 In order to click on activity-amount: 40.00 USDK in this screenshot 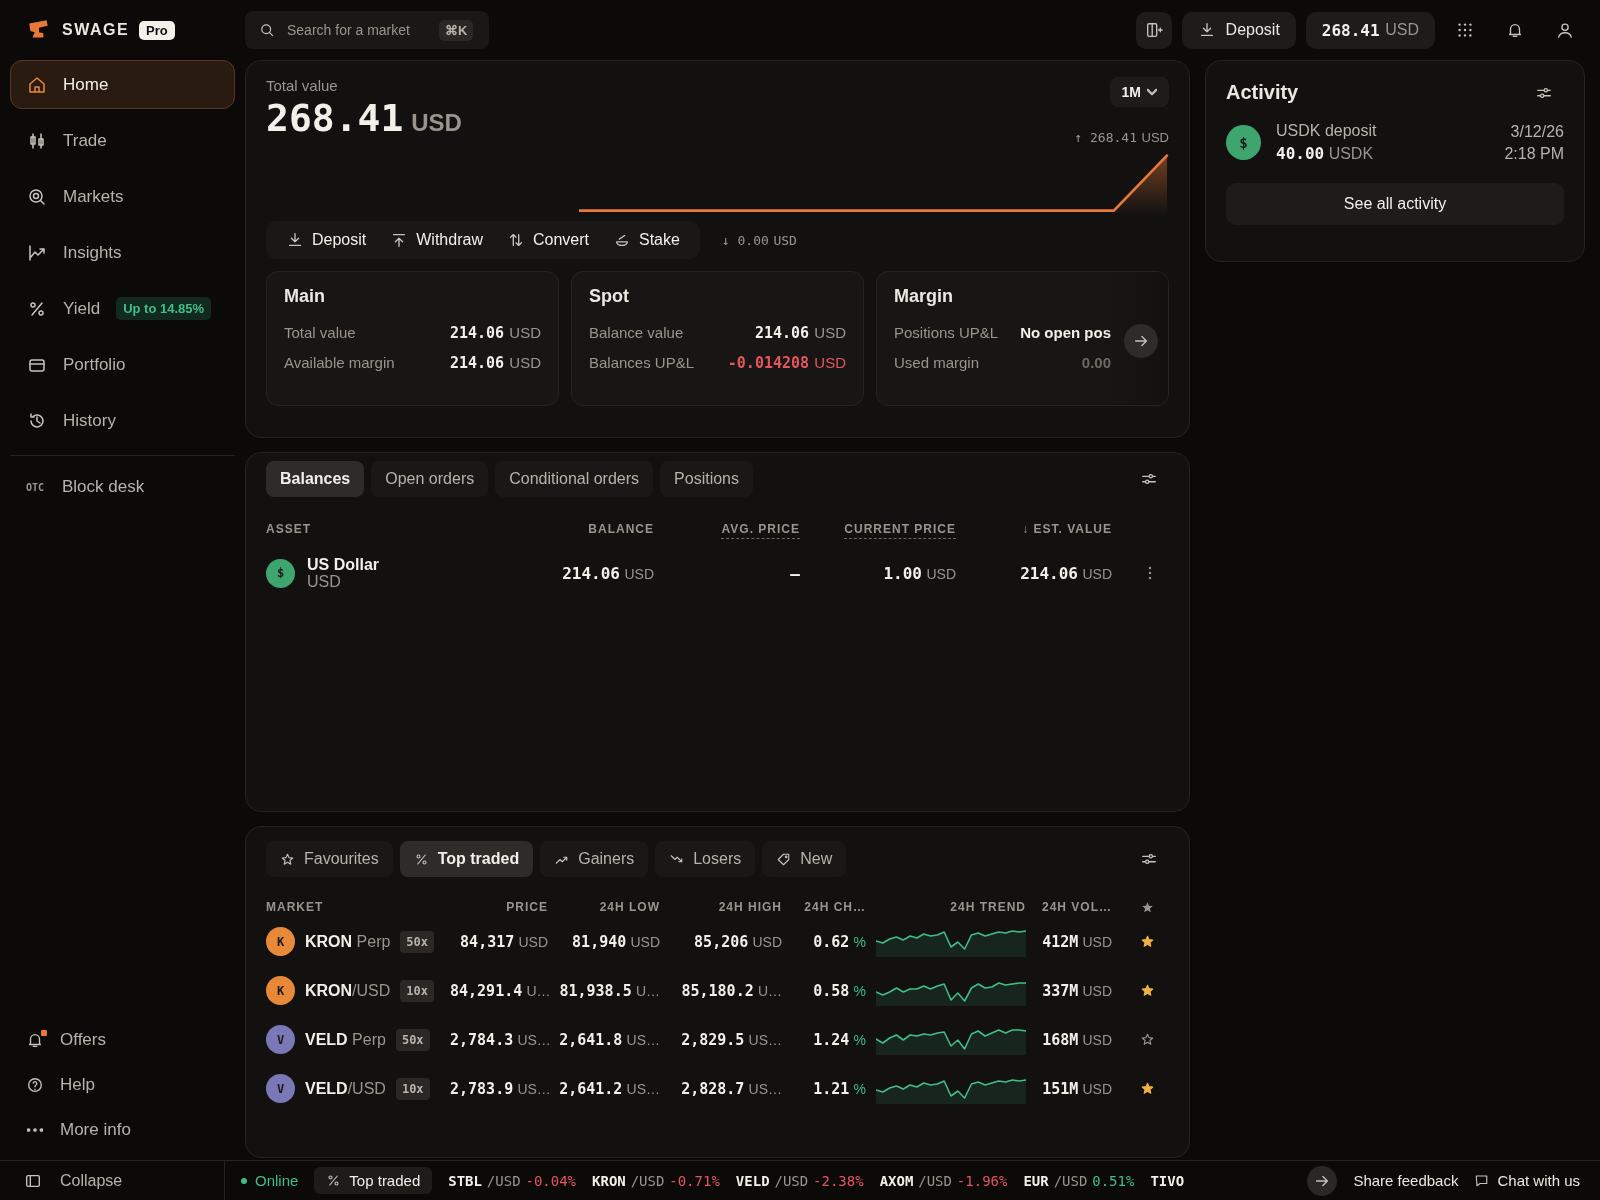, I will do `click(1325, 153)`.